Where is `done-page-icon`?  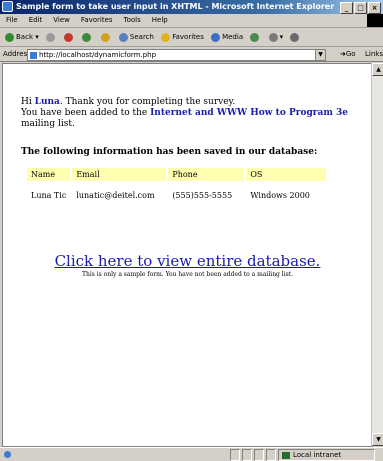 done-page-icon is located at coordinates (7, 454).